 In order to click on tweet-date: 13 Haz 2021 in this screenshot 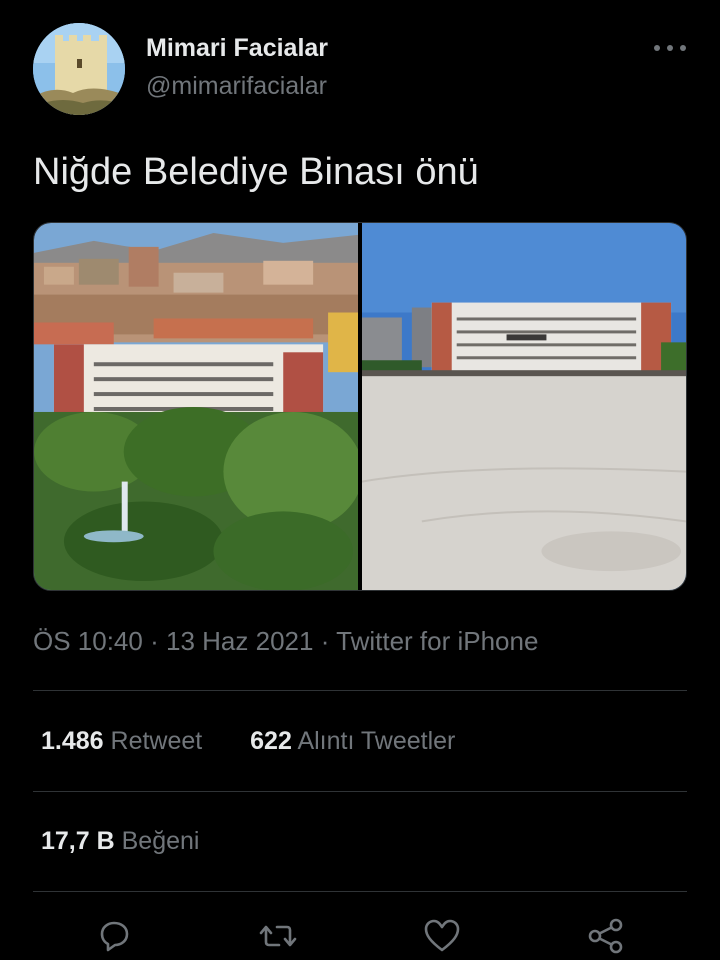, I will do `click(239, 641)`.